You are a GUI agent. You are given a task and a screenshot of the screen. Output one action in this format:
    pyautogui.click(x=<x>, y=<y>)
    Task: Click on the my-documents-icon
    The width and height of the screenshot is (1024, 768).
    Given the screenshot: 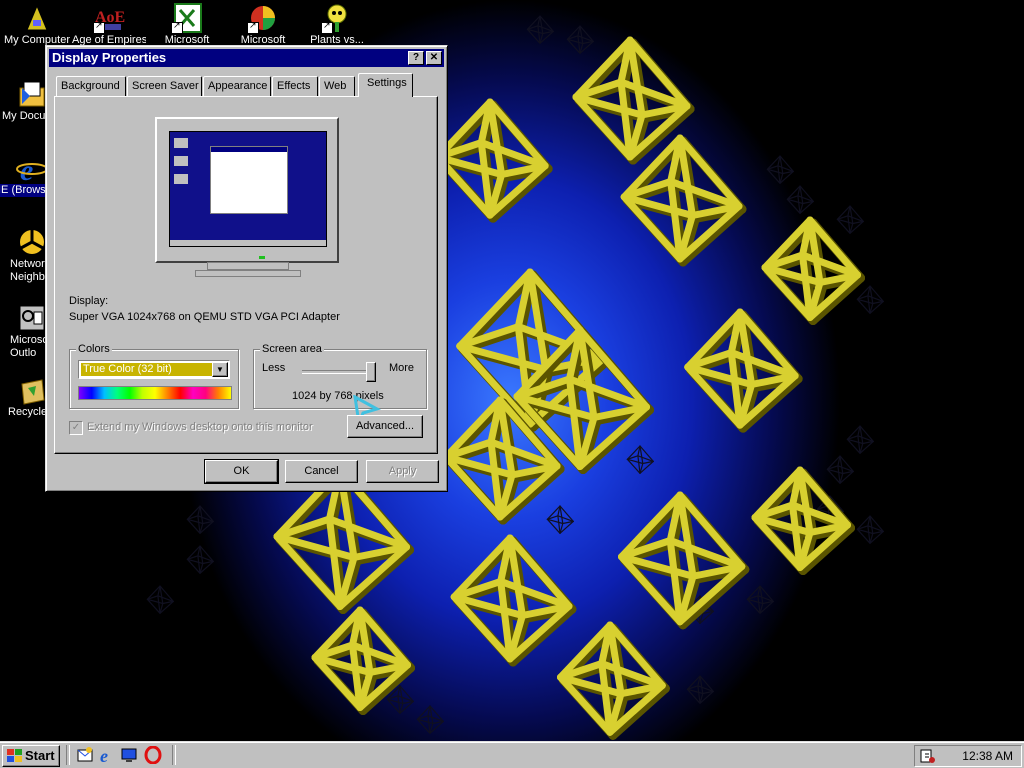 What is the action you would take?
    pyautogui.click(x=32, y=94)
    